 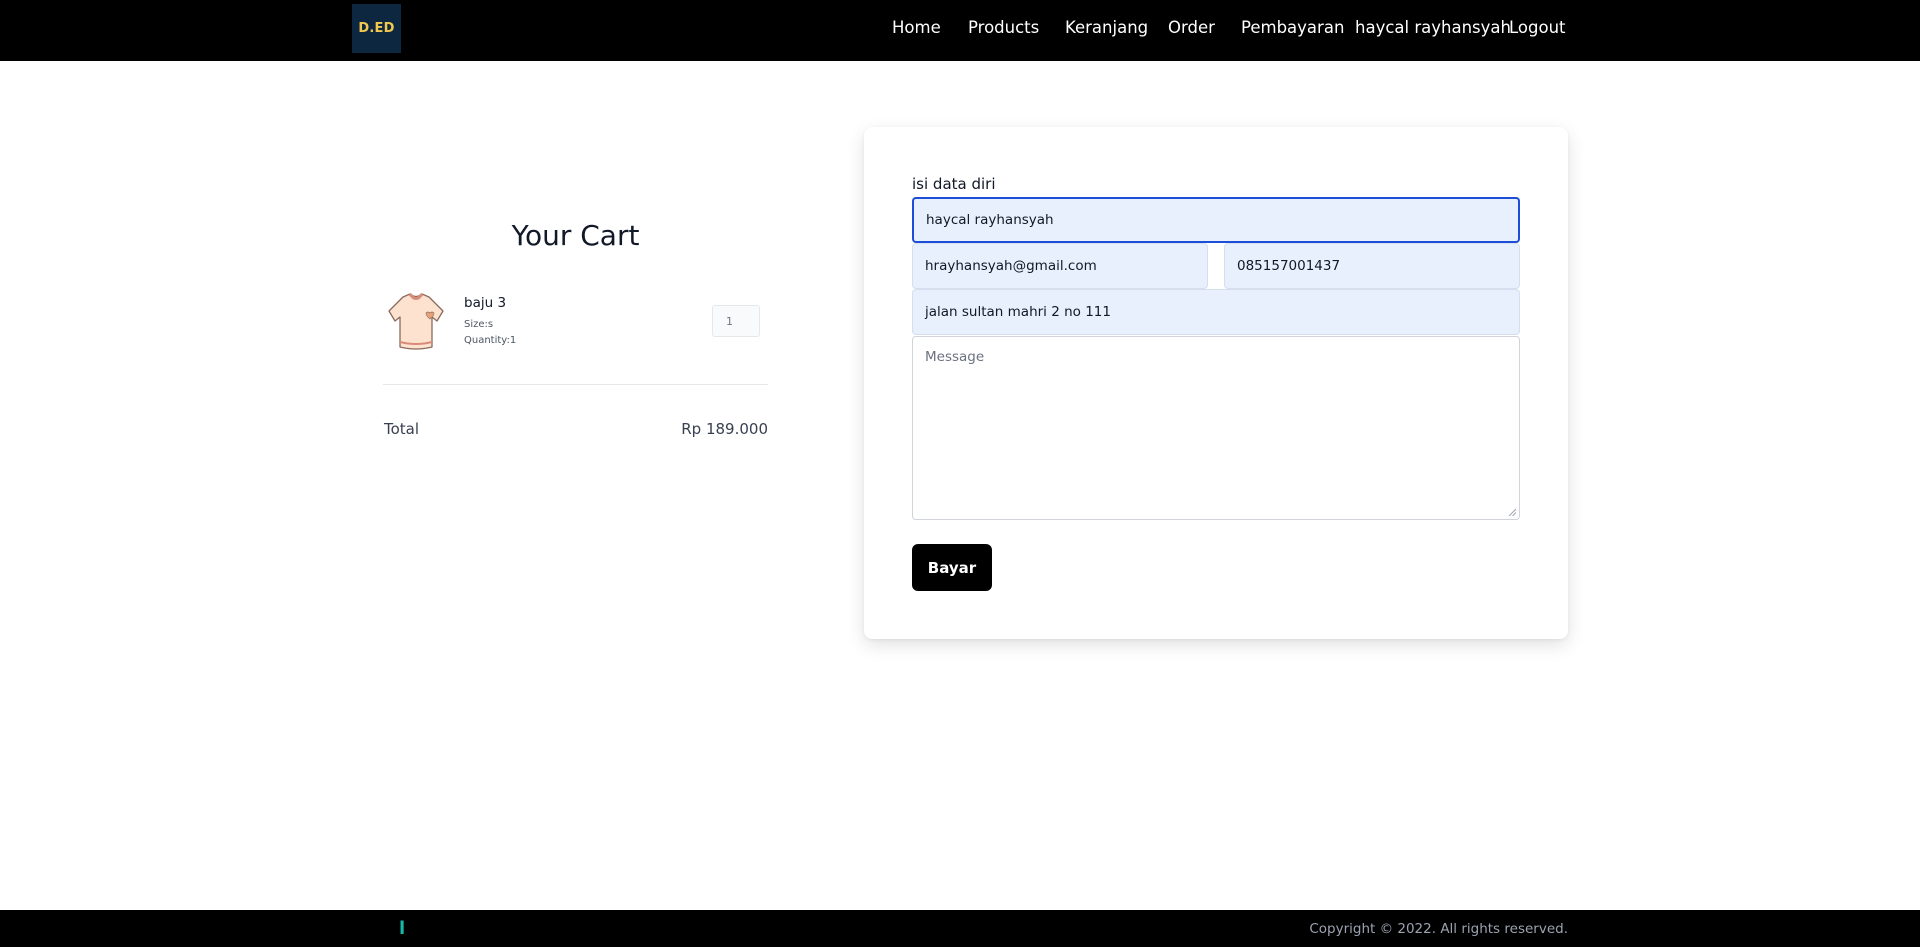 What do you see at coordinates (736, 321) in the screenshot?
I see `quantity-input` at bounding box center [736, 321].